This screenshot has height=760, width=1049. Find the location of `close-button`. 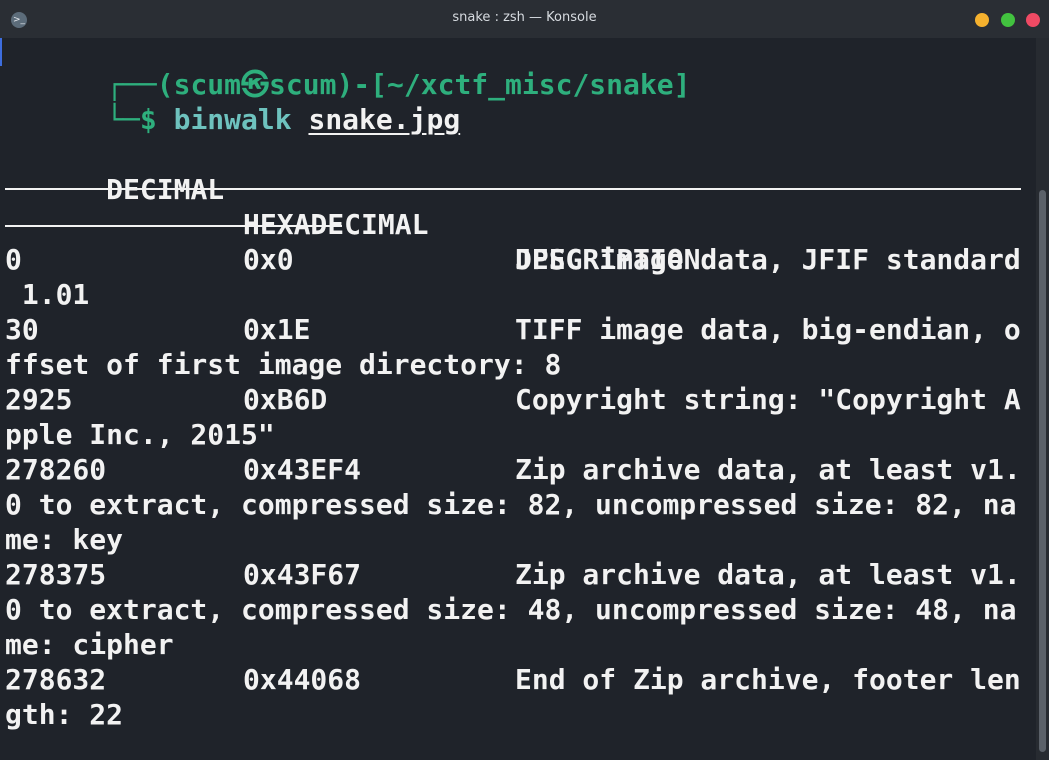

close-button is located at coordinates (1033, 20).